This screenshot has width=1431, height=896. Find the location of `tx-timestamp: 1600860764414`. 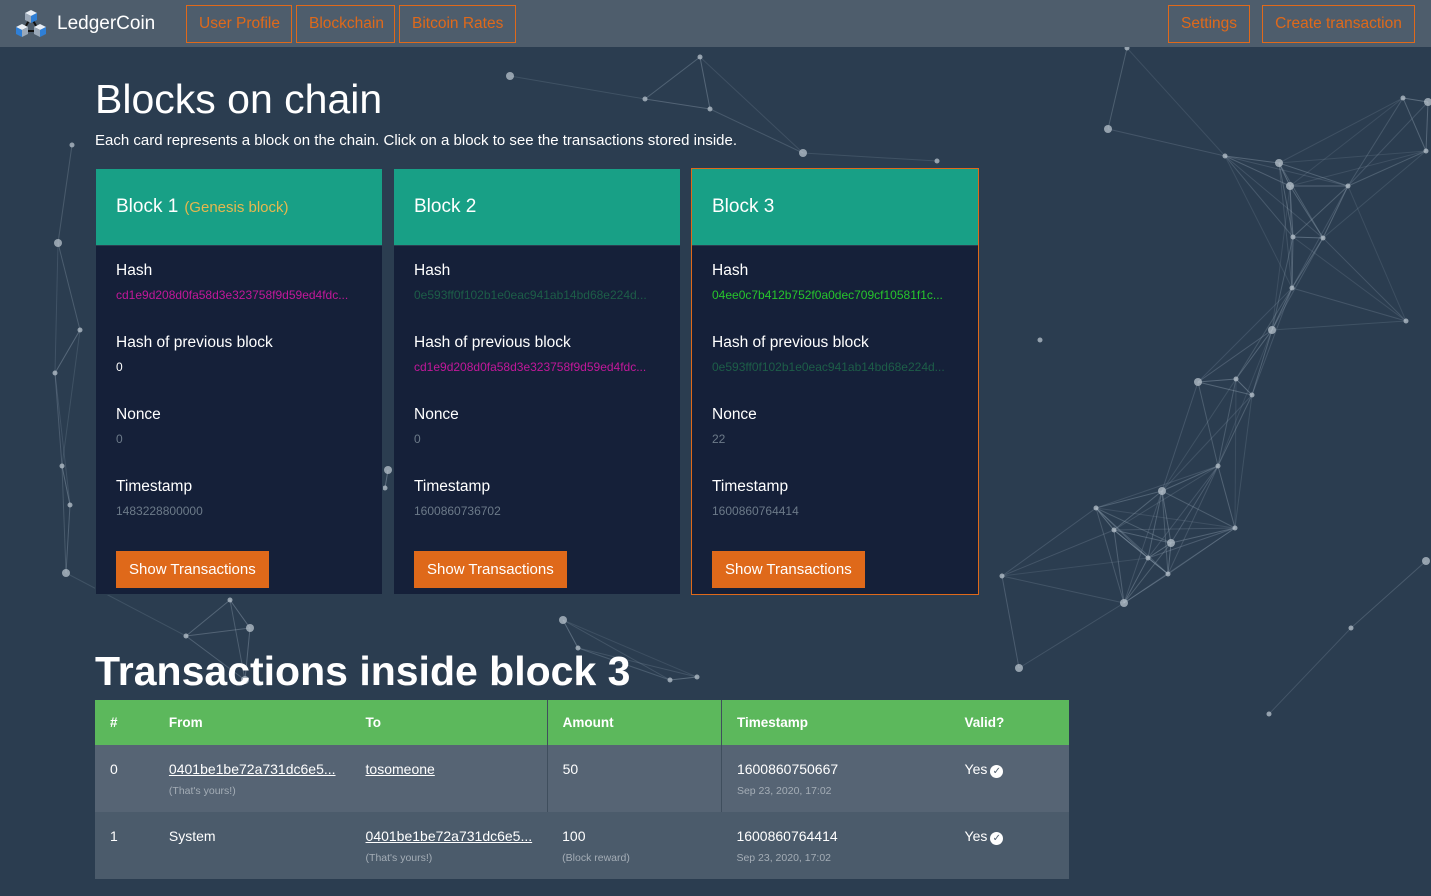

tx-timestamp: 1600860764414 is located at coordinates (787, 836).